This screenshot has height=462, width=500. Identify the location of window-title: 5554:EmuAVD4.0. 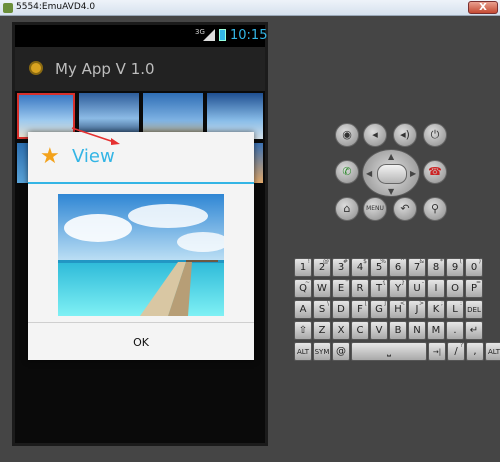
(56, 7).